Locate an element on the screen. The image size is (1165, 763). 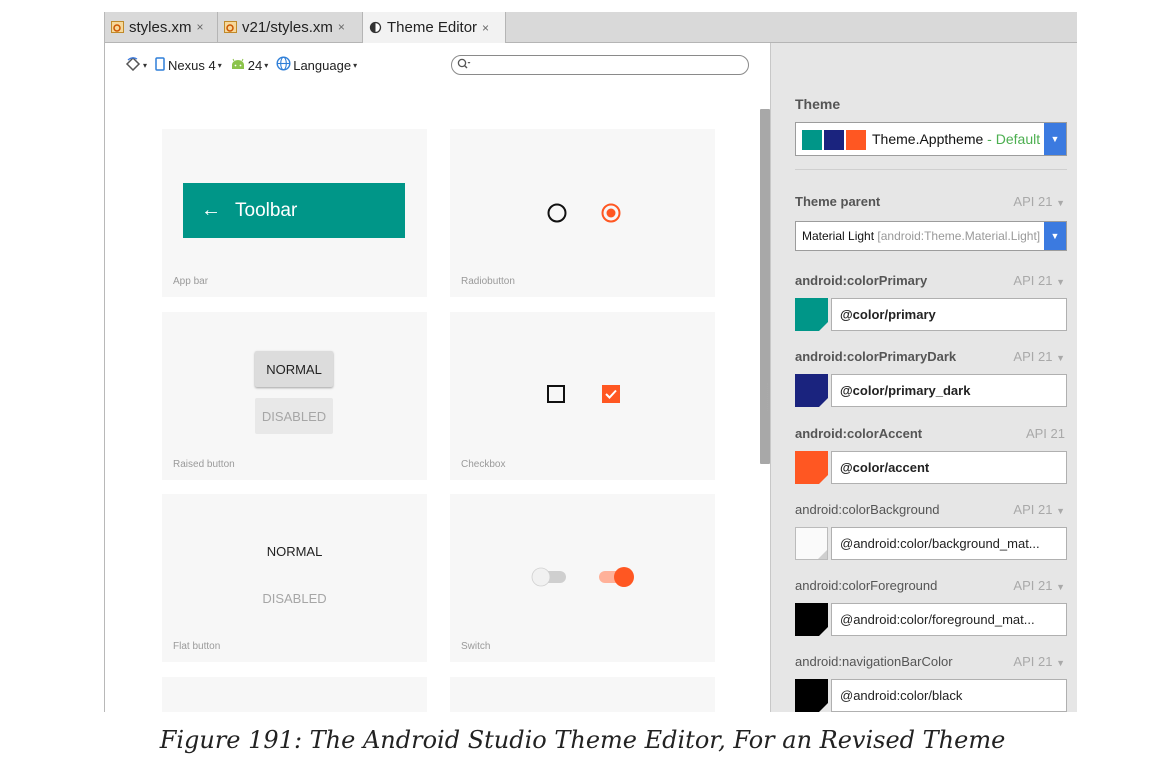
attr-name: android:colorPrimaryDark is located at coordinates (876, 356).